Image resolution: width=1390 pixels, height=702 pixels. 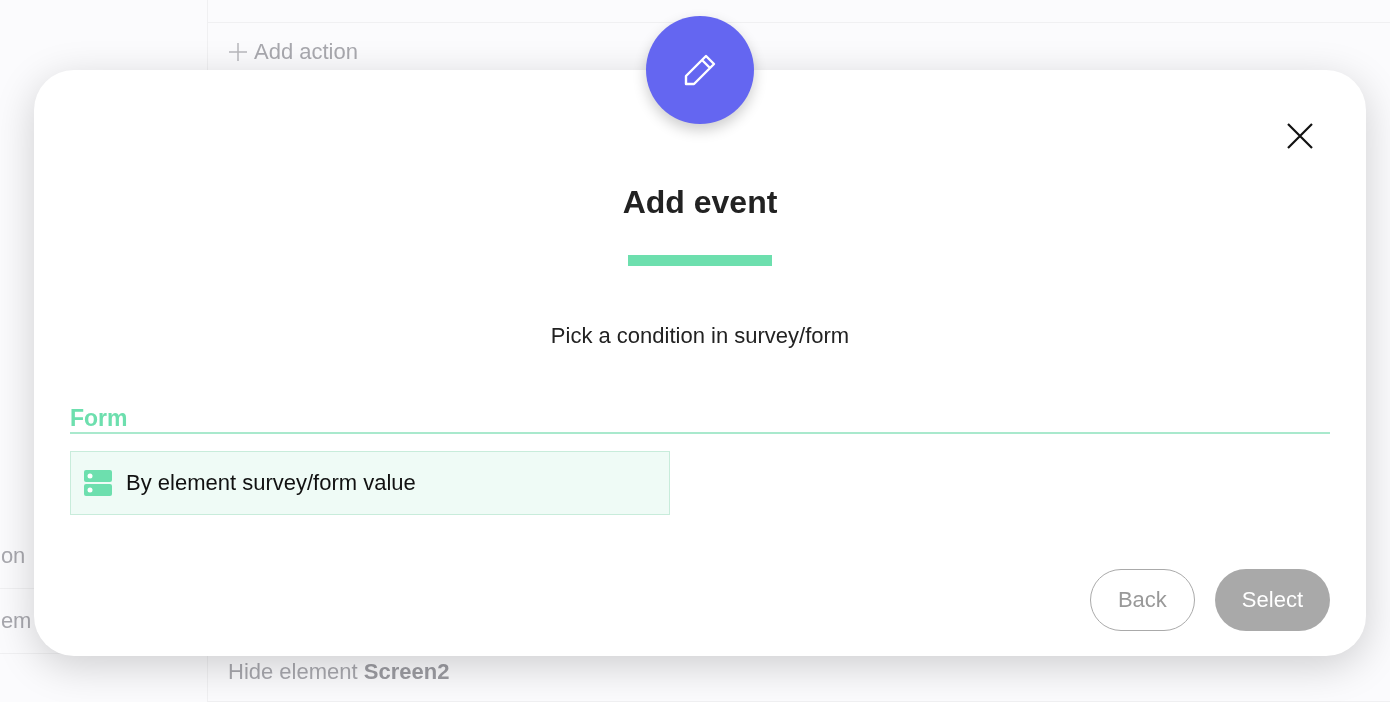 What do you see at coordinates (700, 419) in the screenshot?
I see `section-heading: Form` at bounding box center [700, 419].